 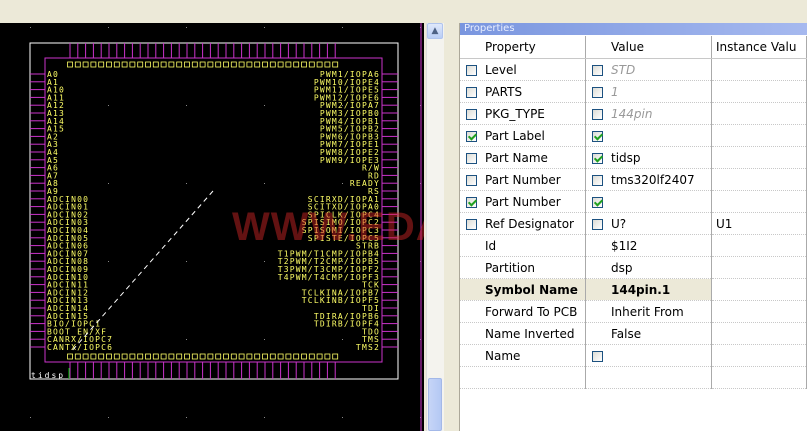 What do you see at coordinates (523, 355) in the screenshot?
I see `property-name-cell: Name` at bounding box center [523, 355].